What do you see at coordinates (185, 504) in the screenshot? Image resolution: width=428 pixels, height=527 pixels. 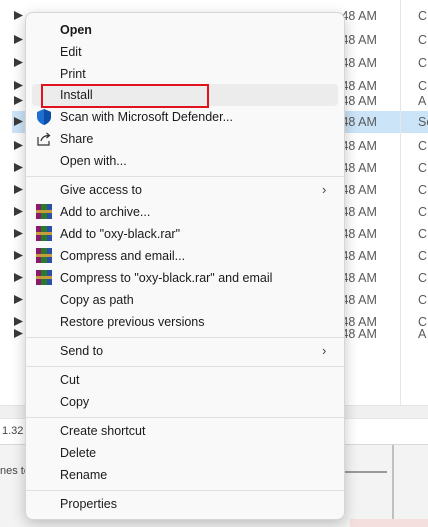 I see `menu-item-properties: Properties` at bounding box center [185, 504].